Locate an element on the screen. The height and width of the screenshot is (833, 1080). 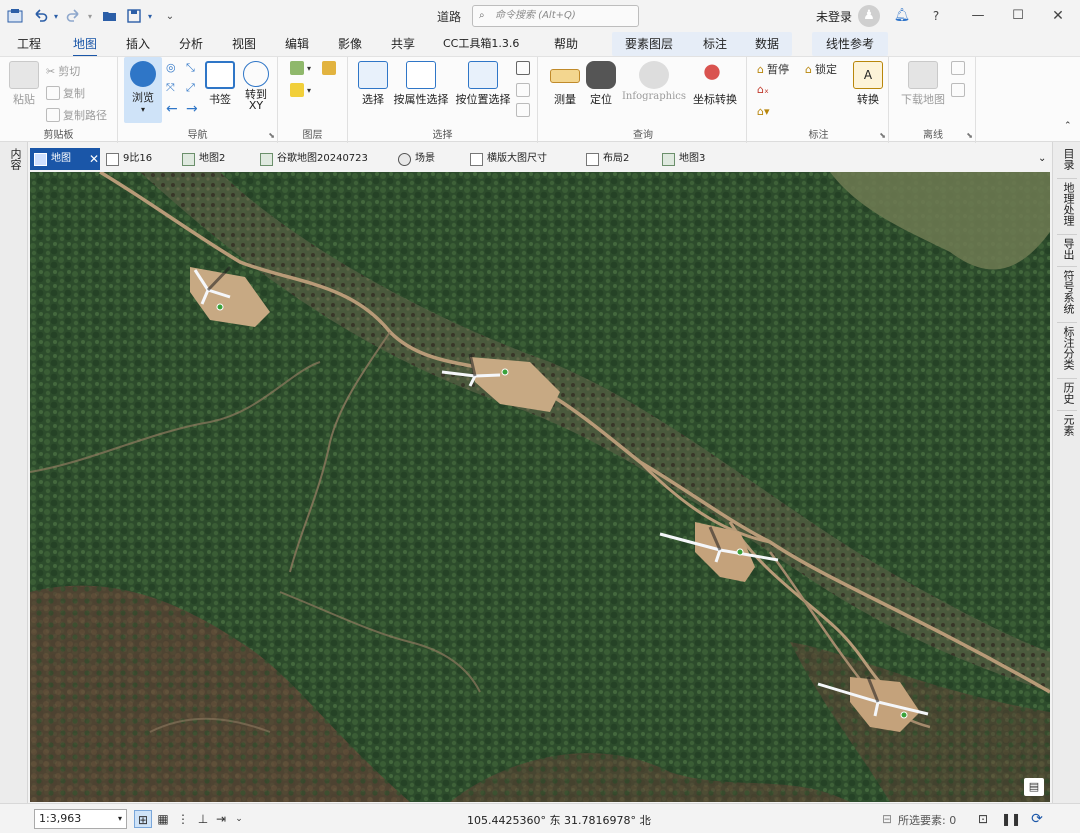
save-dropdown-icon: ▾ is located at coordinates (150, 16).